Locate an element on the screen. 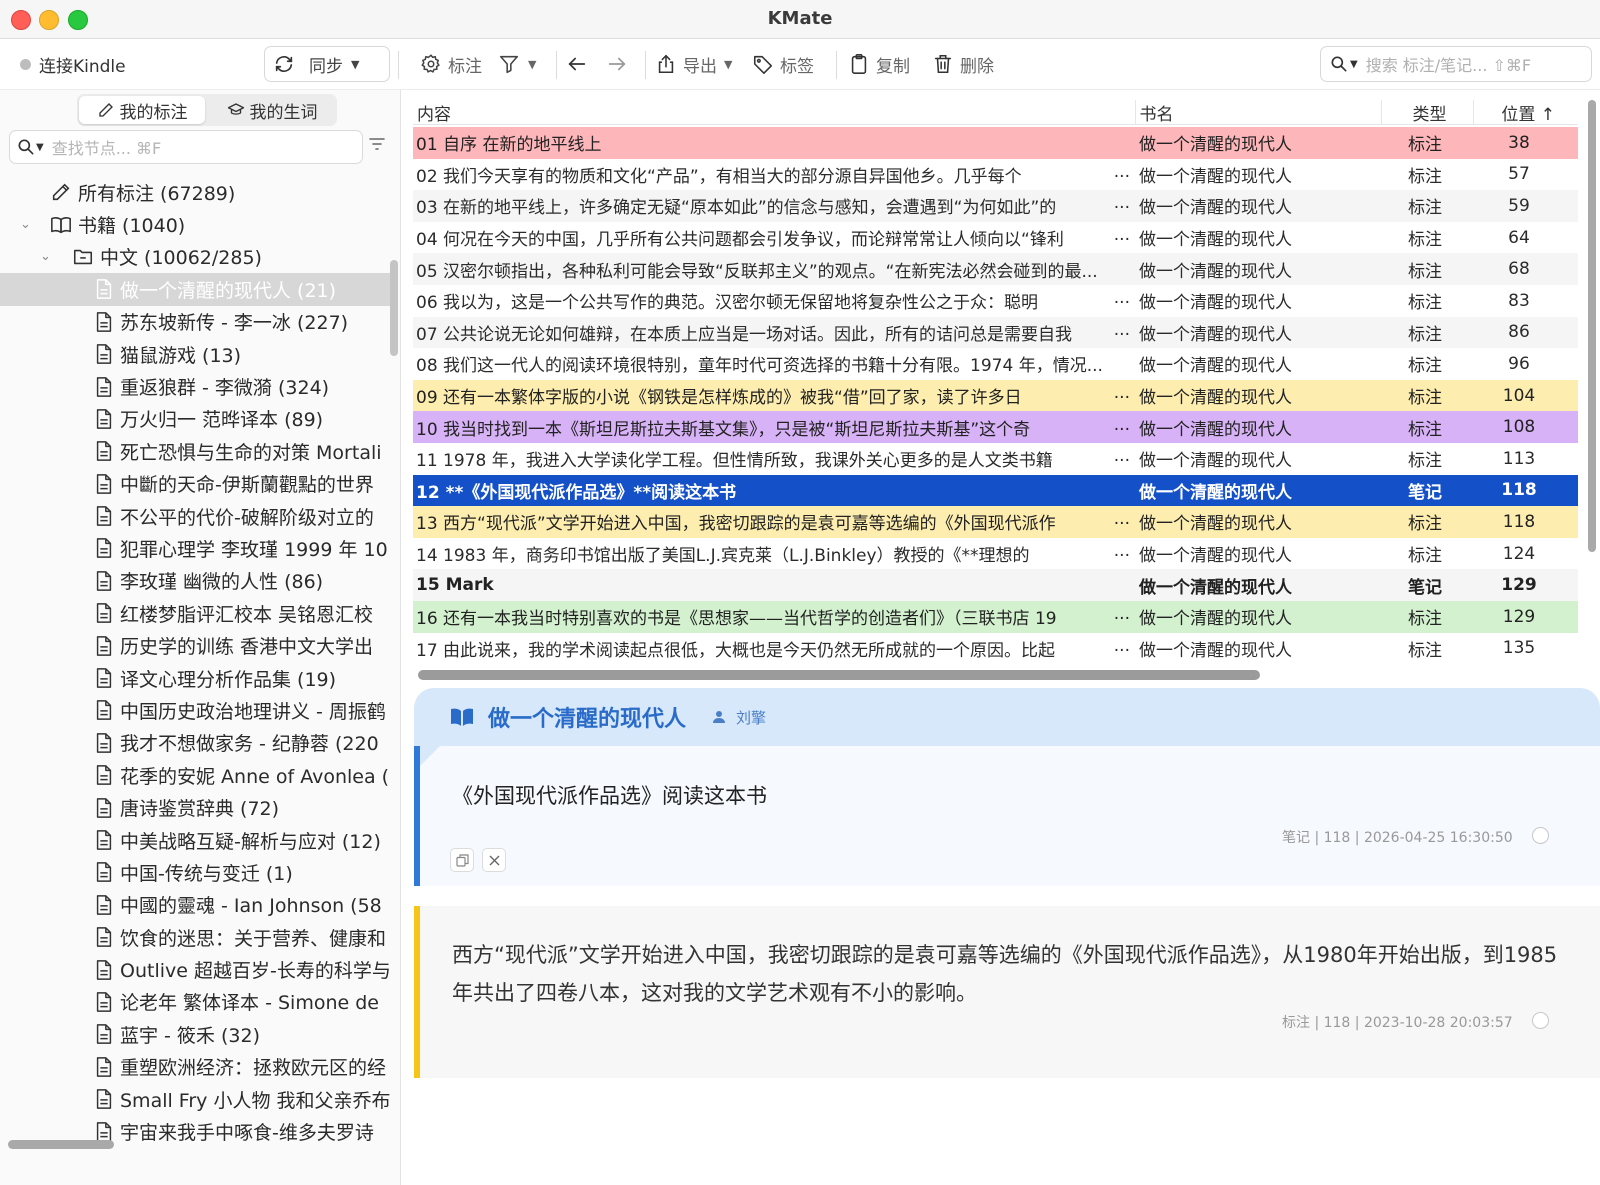 This screenshot has width=1600, height=1185. tree-item: 唐诗鉴赏辞典 (72) is located at coordinates (196, 807).